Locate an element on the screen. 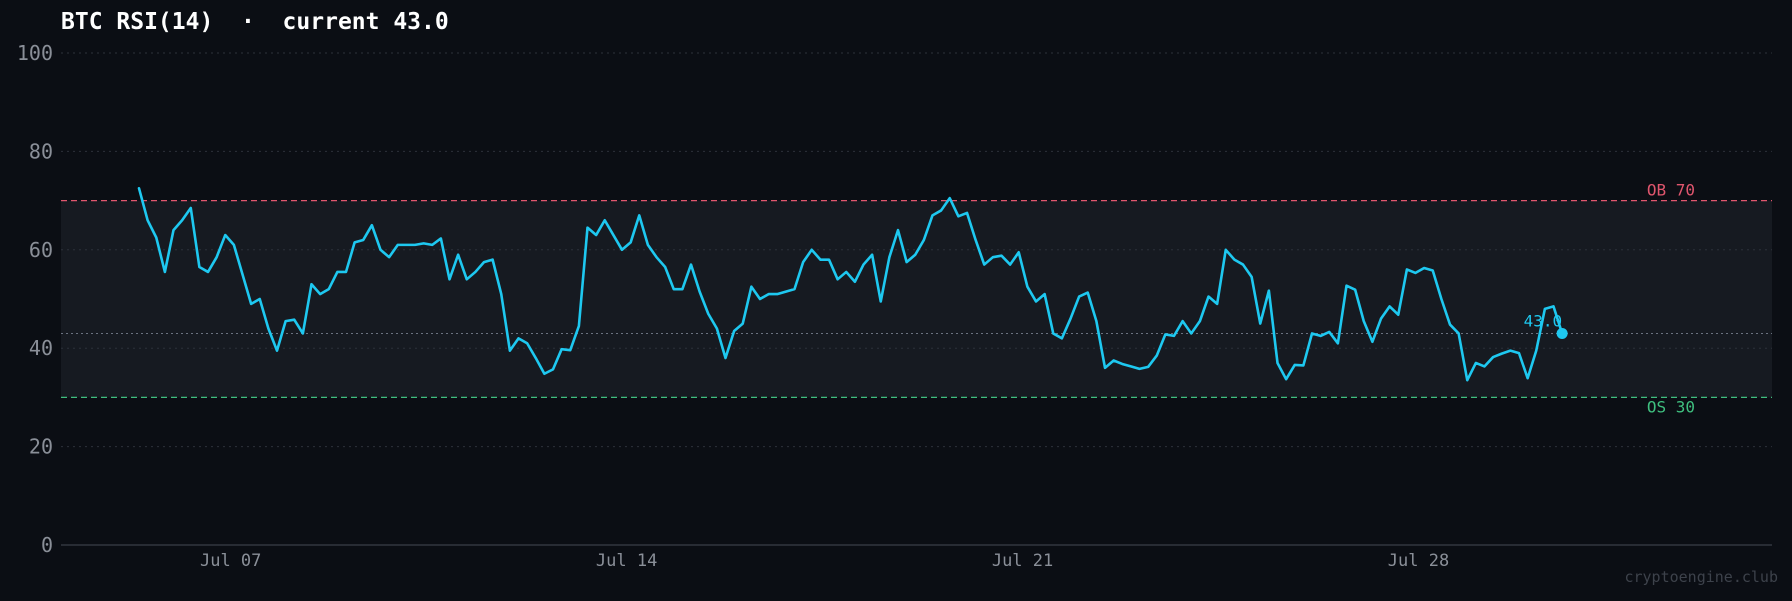  x-tick-label: Jul 28 is located at coordinates (1418, 561).